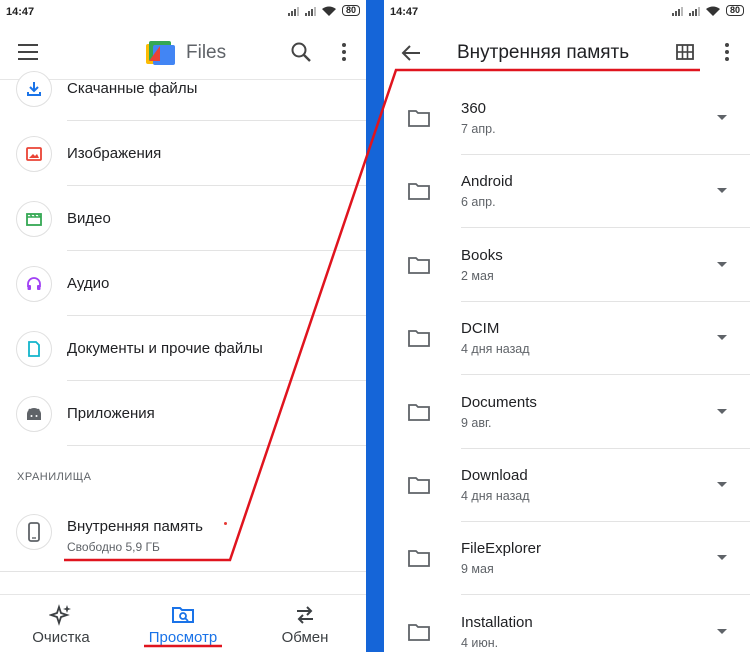 The height and width of the screenshot is (652, 750). I want to click on folder-name: FileExplorer, so click(501, 549).